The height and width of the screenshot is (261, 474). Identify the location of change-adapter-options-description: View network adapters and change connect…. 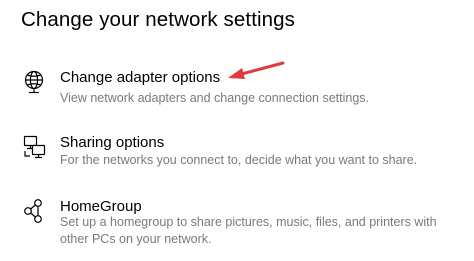
(214, 98).